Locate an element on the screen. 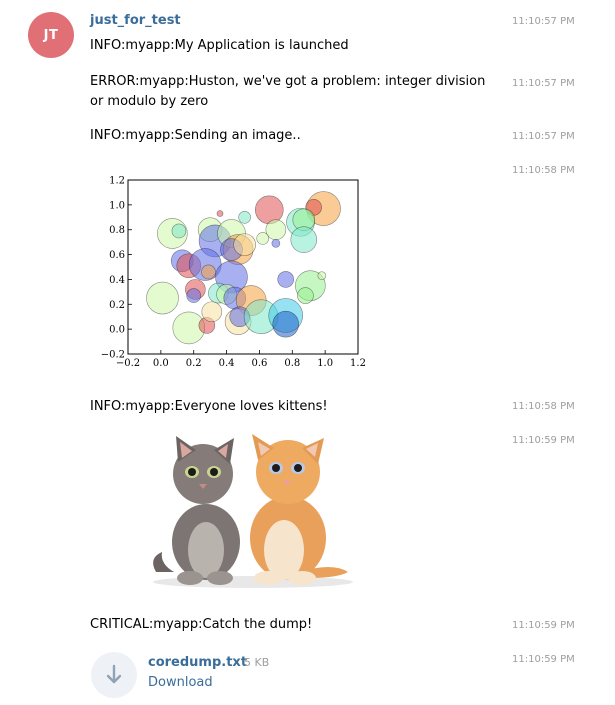 The height and width of the screenshot is (705, 615). y-tick-label: 0.4 is located at coordinates (117, 280).